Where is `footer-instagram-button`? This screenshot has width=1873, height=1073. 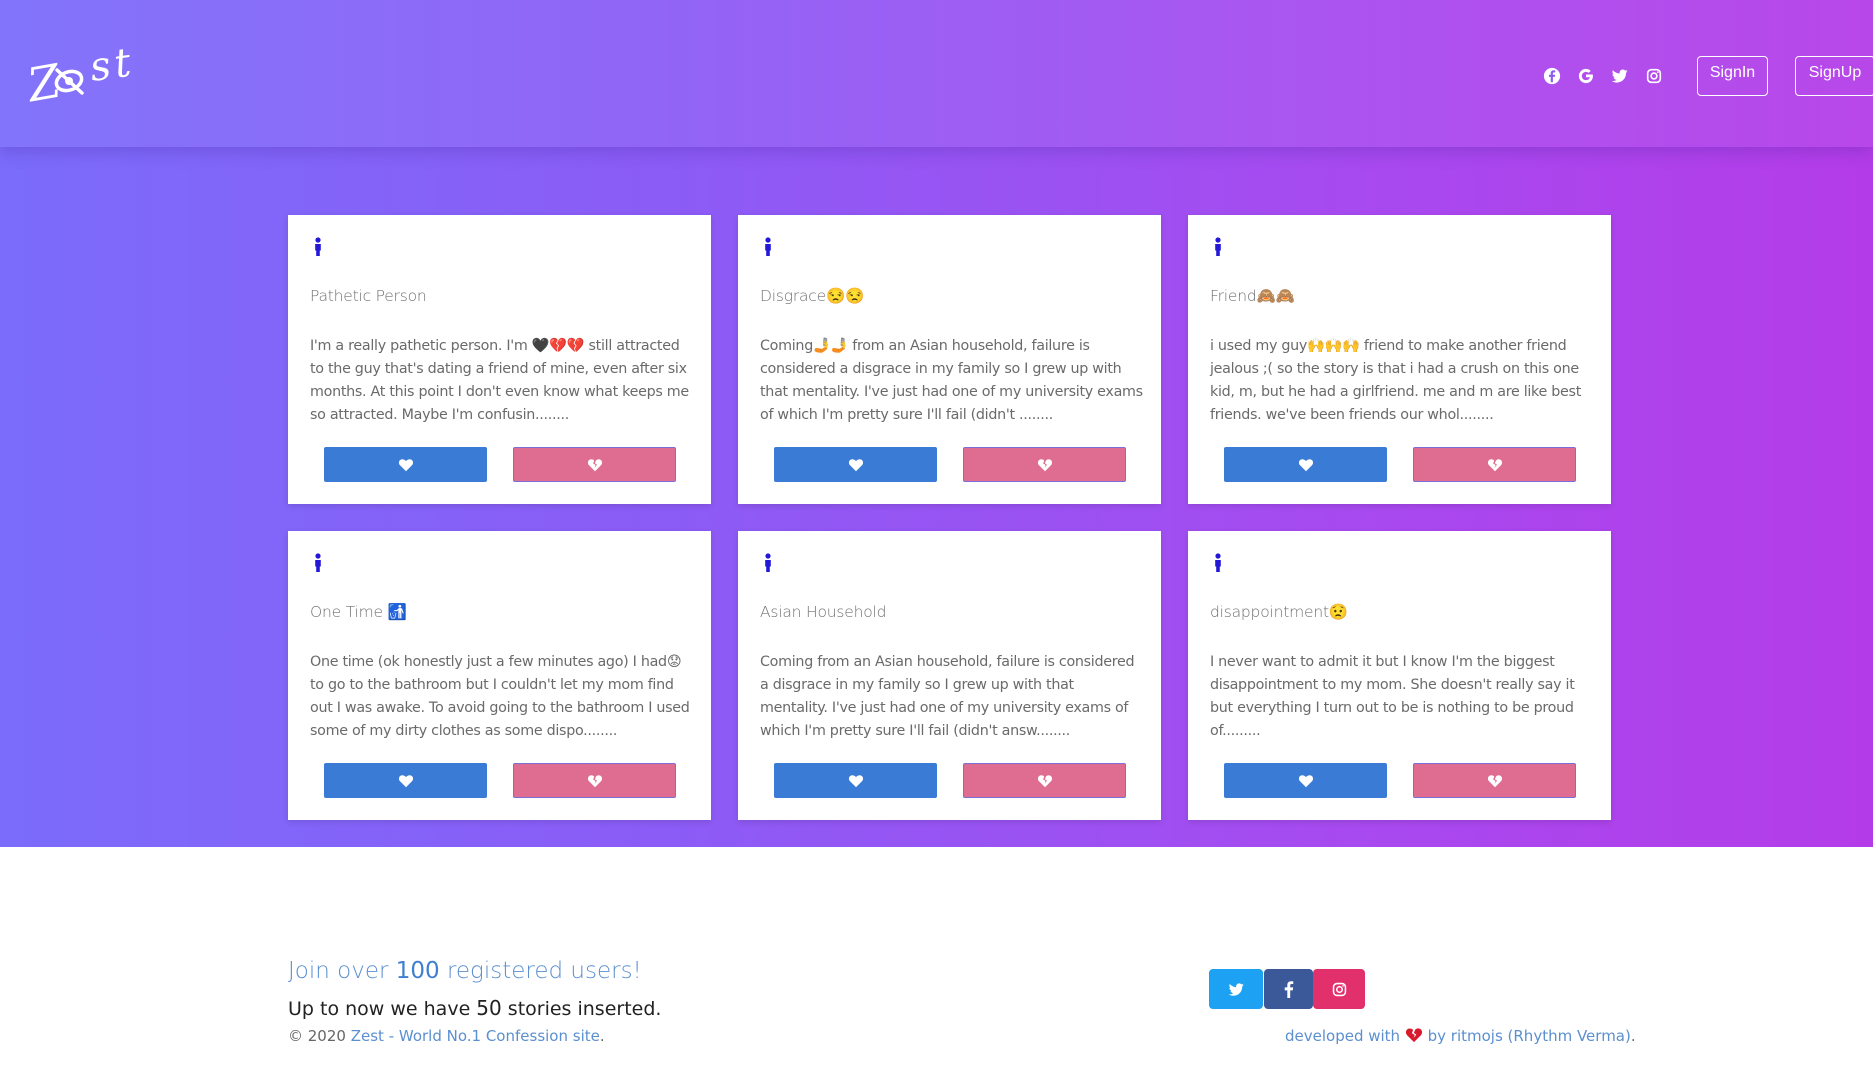
footer-instagram-button is located at coordinates (1339, 989).